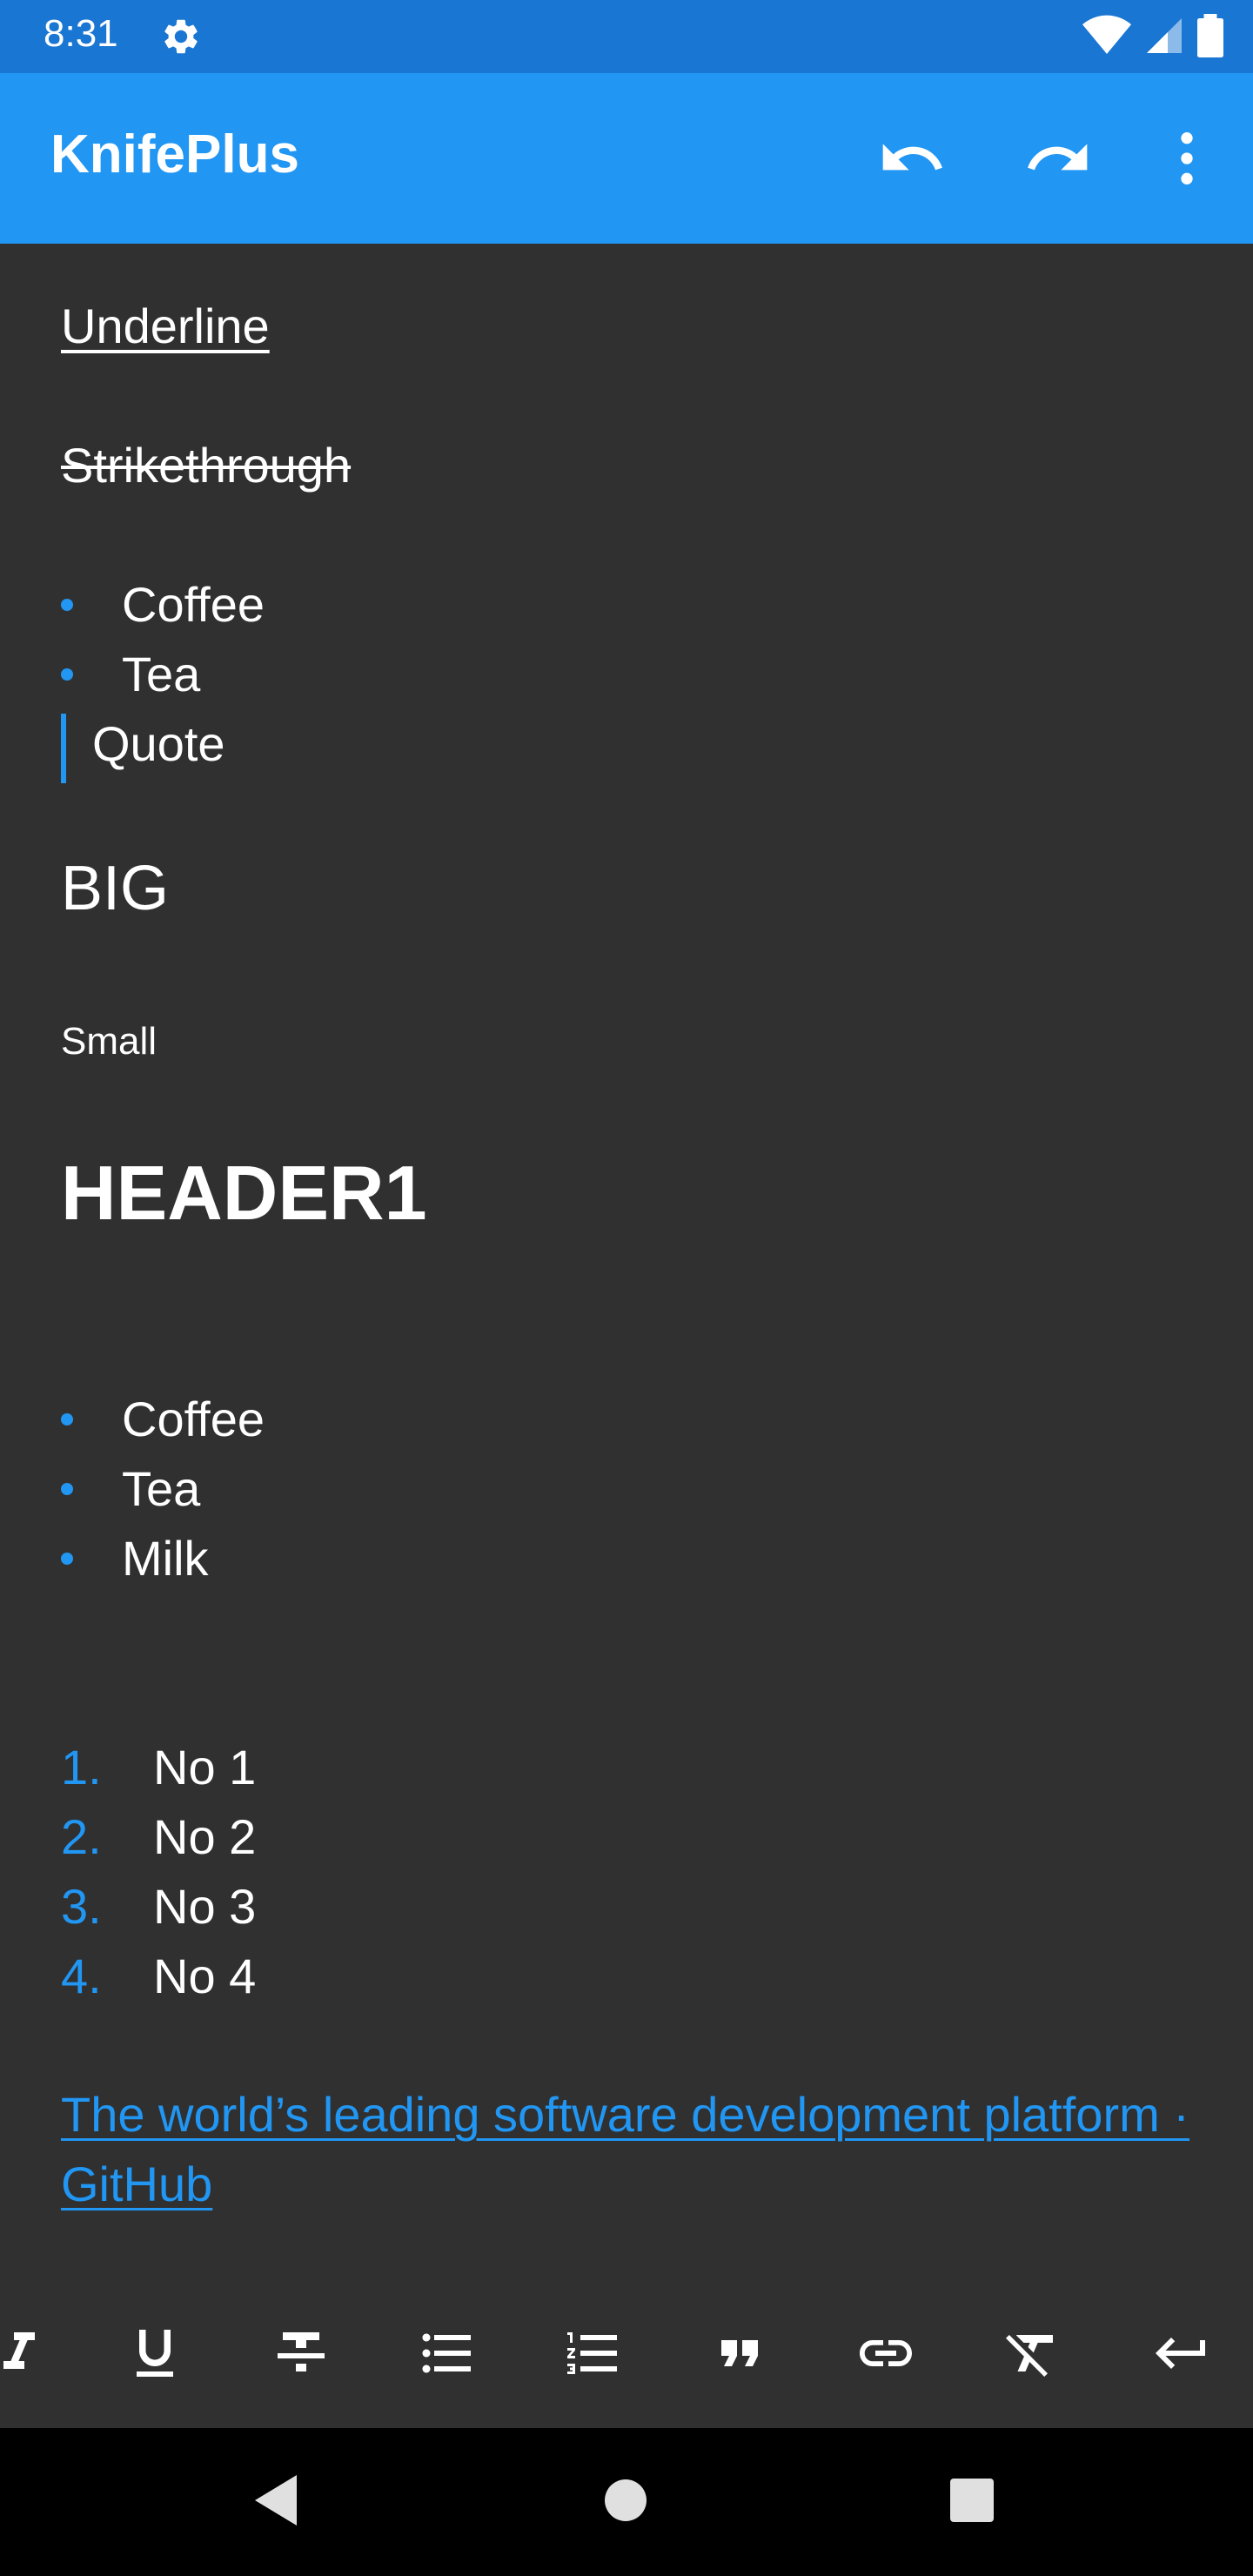  What do you see at coordinates (1164, 38) in the screenshot?
I see `cell-signal-icon` at bounding box center [1164, 38].